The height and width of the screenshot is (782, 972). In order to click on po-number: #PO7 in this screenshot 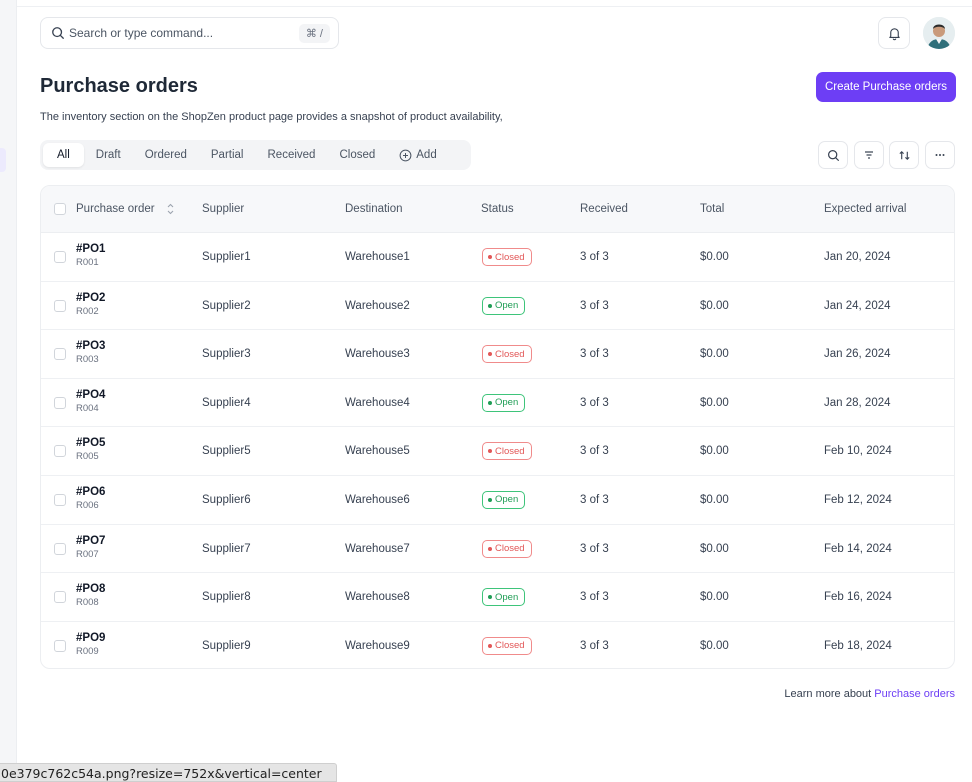, I will do `click(90, 541)`.